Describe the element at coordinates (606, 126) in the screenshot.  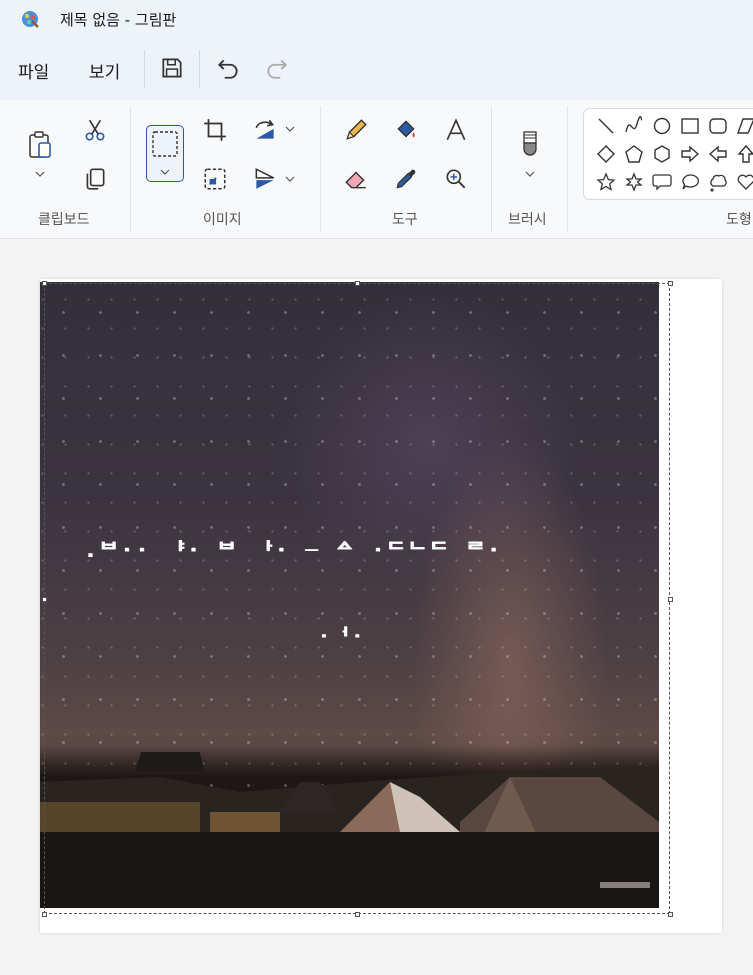
I see `shape-line-icon` at that location.